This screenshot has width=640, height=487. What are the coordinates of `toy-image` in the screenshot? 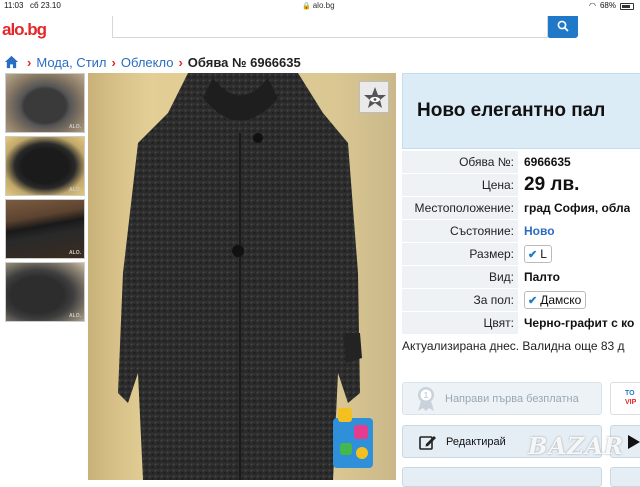 It's located at (353, 438).